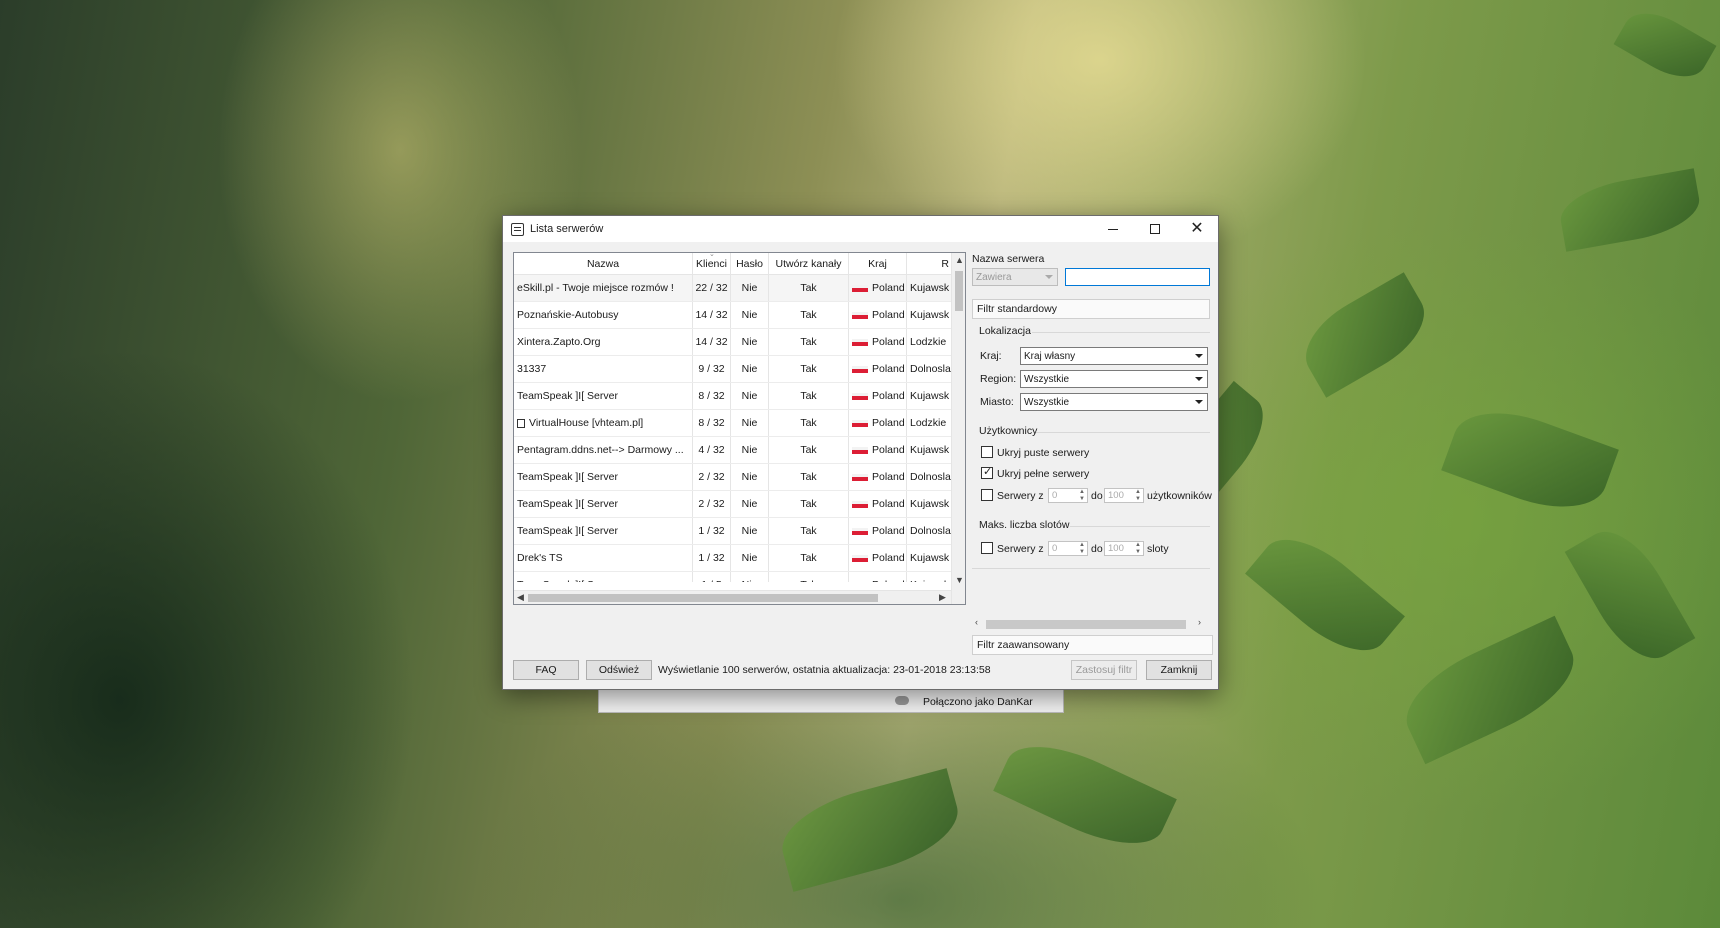 This screenshot has width=1720, height=928. I want to click on close-button: Zamknij, so click(1179, 670).